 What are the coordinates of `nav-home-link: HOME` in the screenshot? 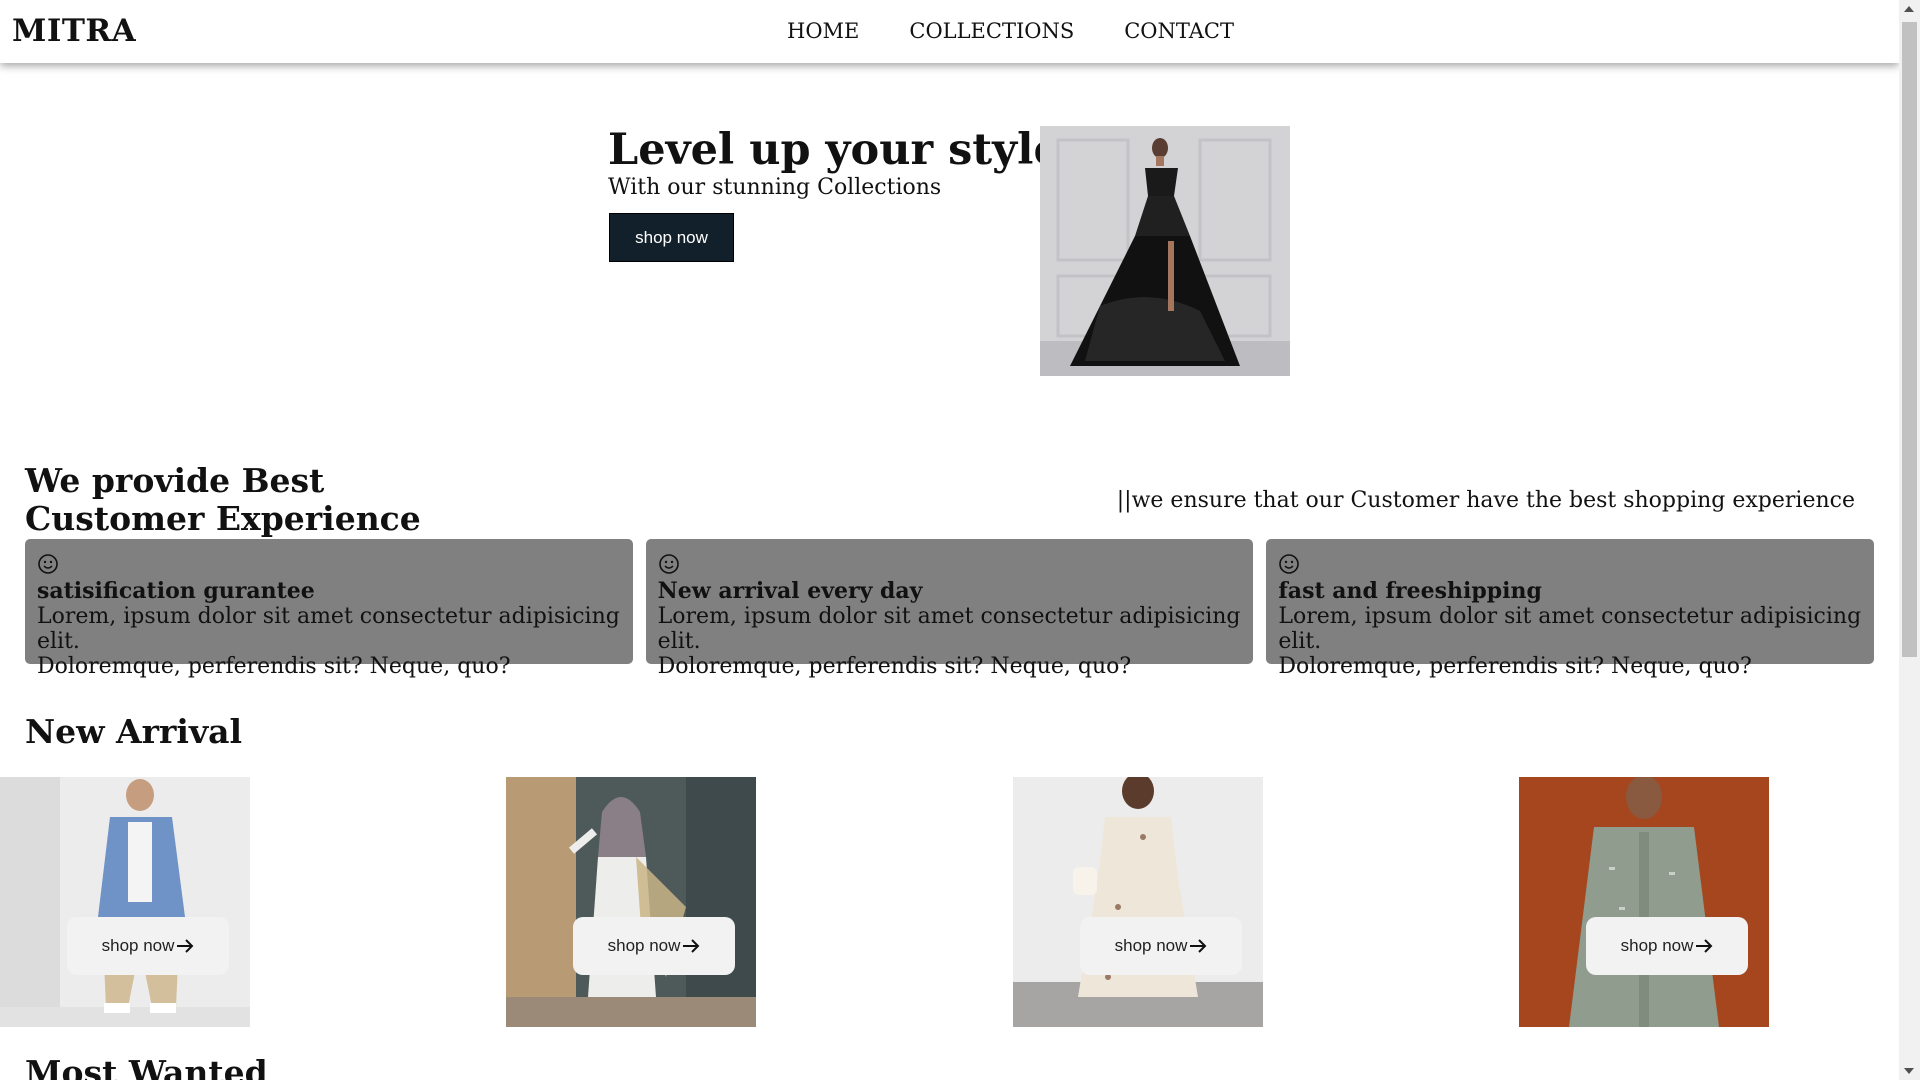 It's located at (823, 31).